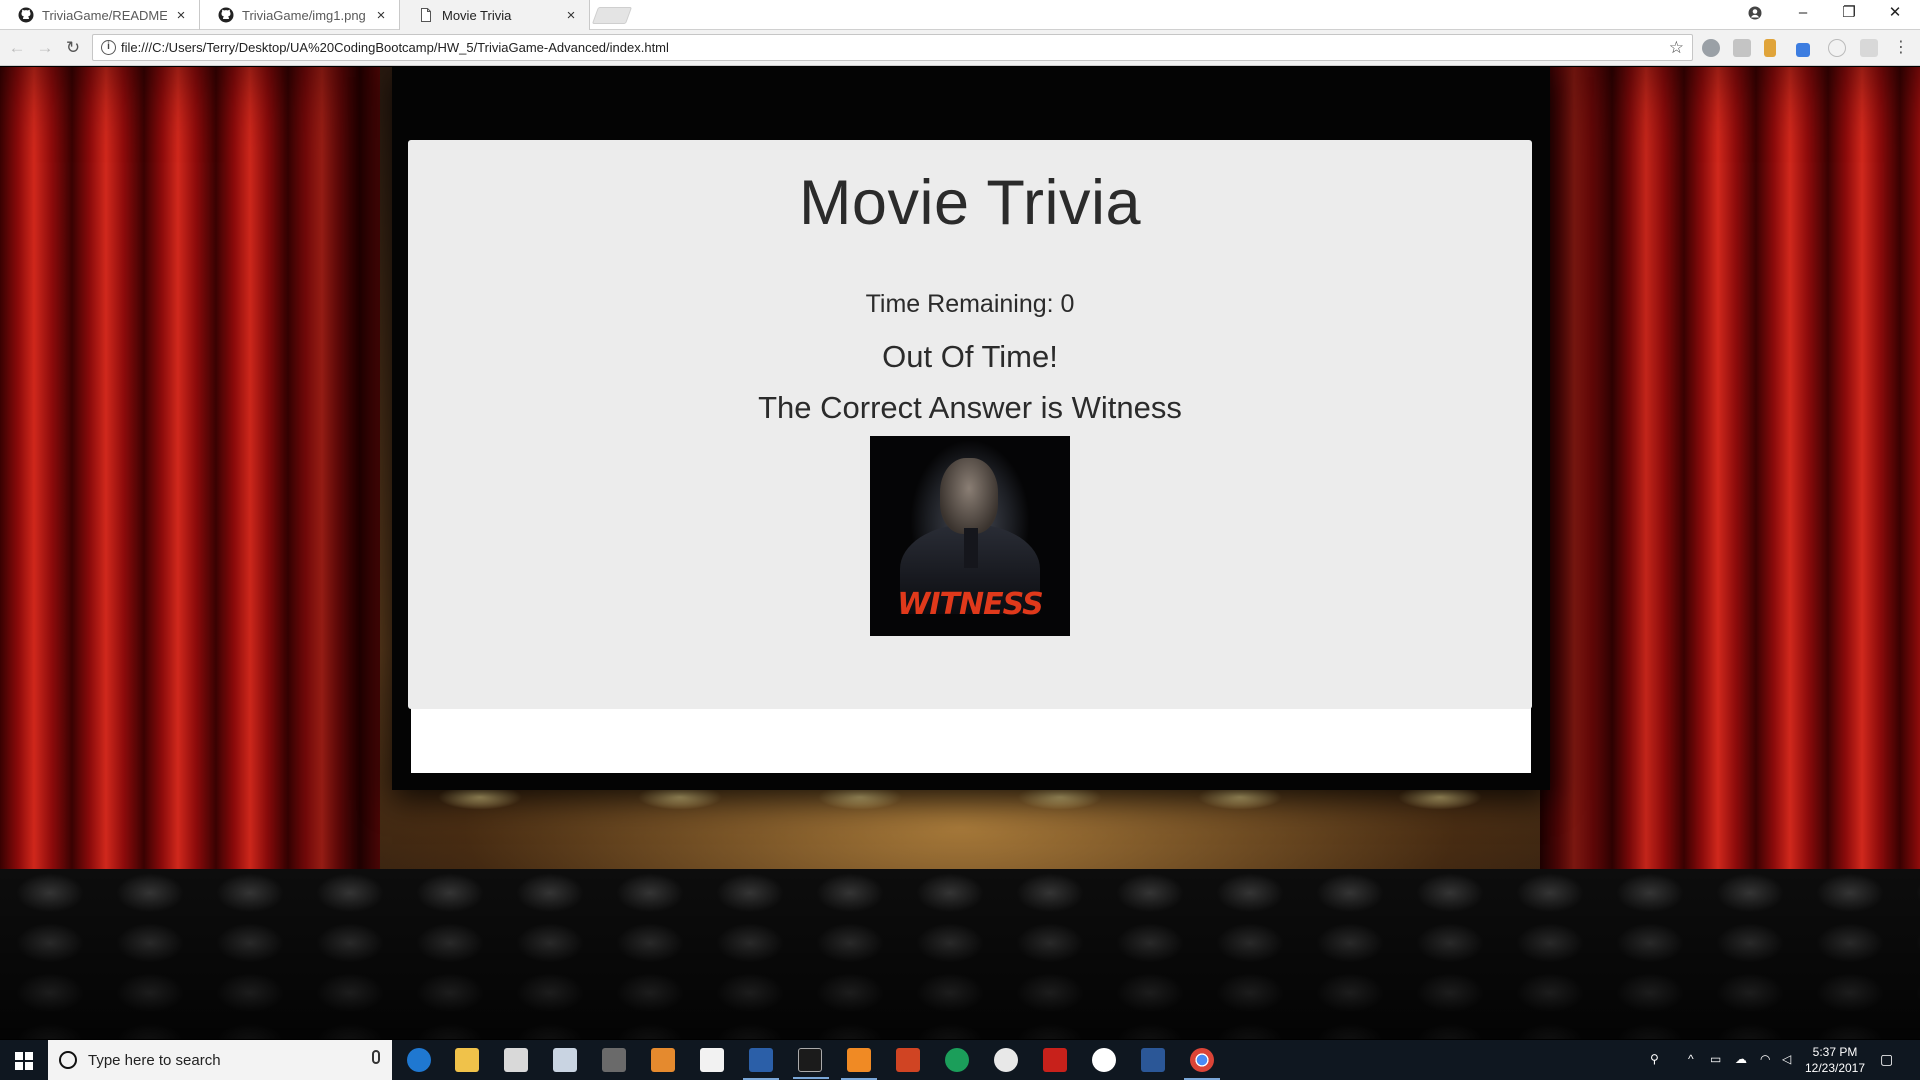 The width and height of the screenshot is (1920, 1080). I want to click on terminal-icon, so click(811, 1063).